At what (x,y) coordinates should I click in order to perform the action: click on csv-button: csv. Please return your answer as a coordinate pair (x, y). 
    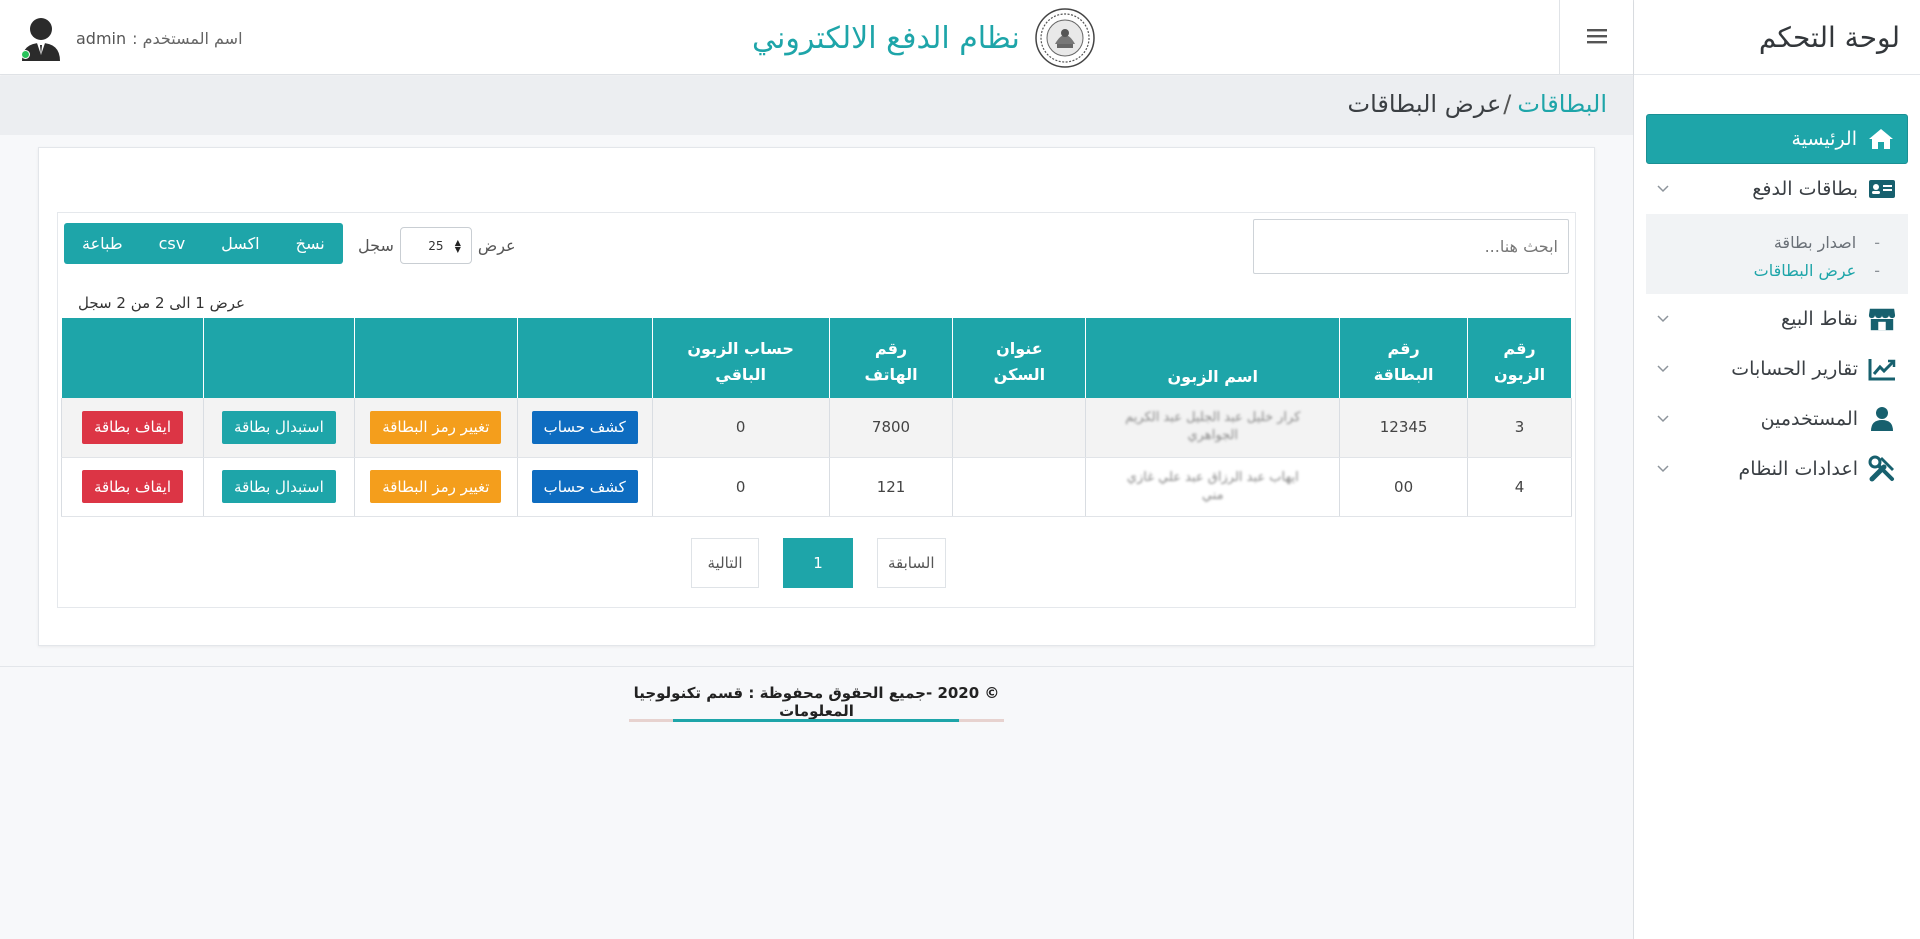
    Looking at the image, I should click on (172, 243).